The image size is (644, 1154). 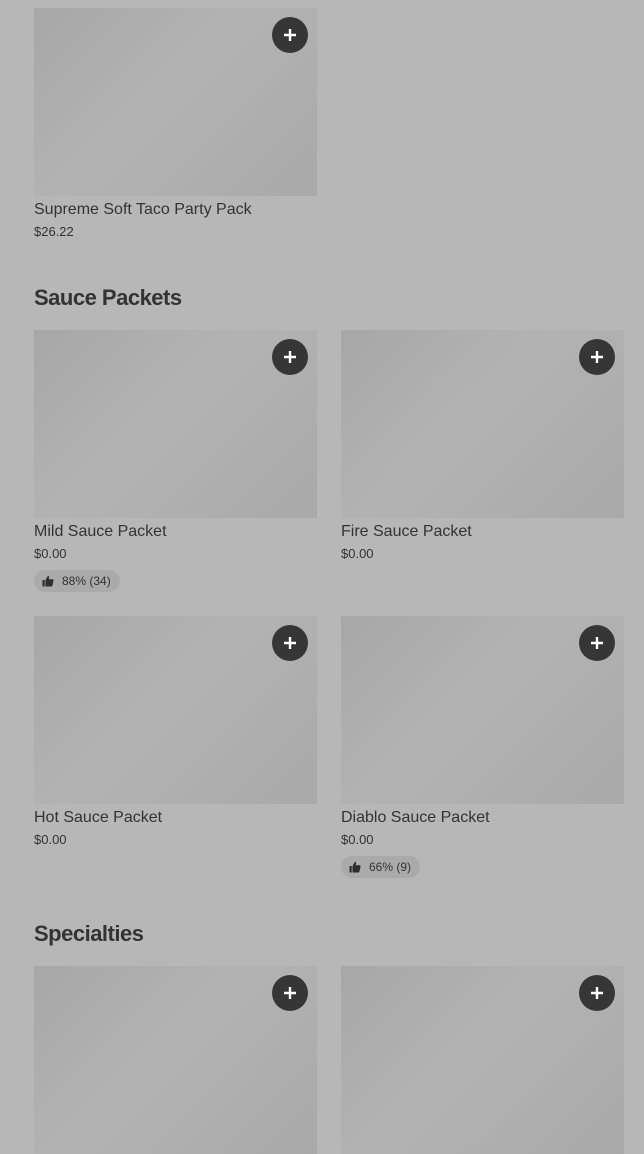 I want to click on rating-text: 88% (34), so click(x=86, y=581).